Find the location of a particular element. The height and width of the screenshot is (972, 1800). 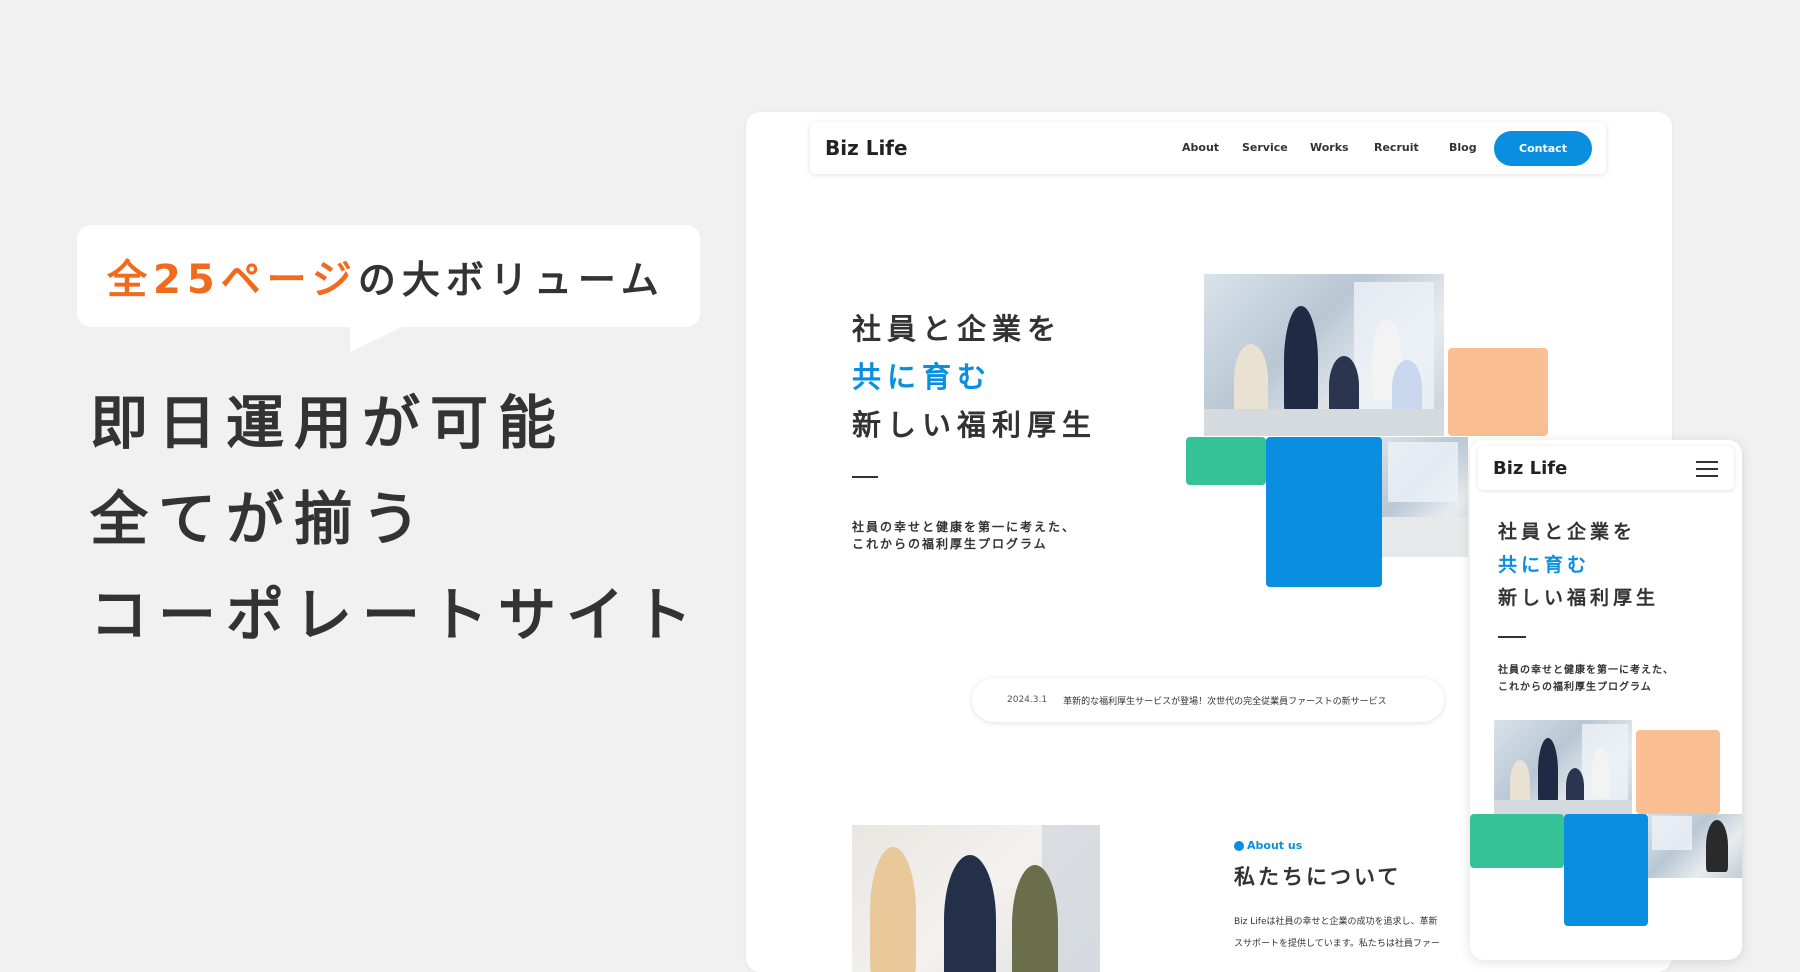

nav-about: About is located at coordinates (1200, 147).